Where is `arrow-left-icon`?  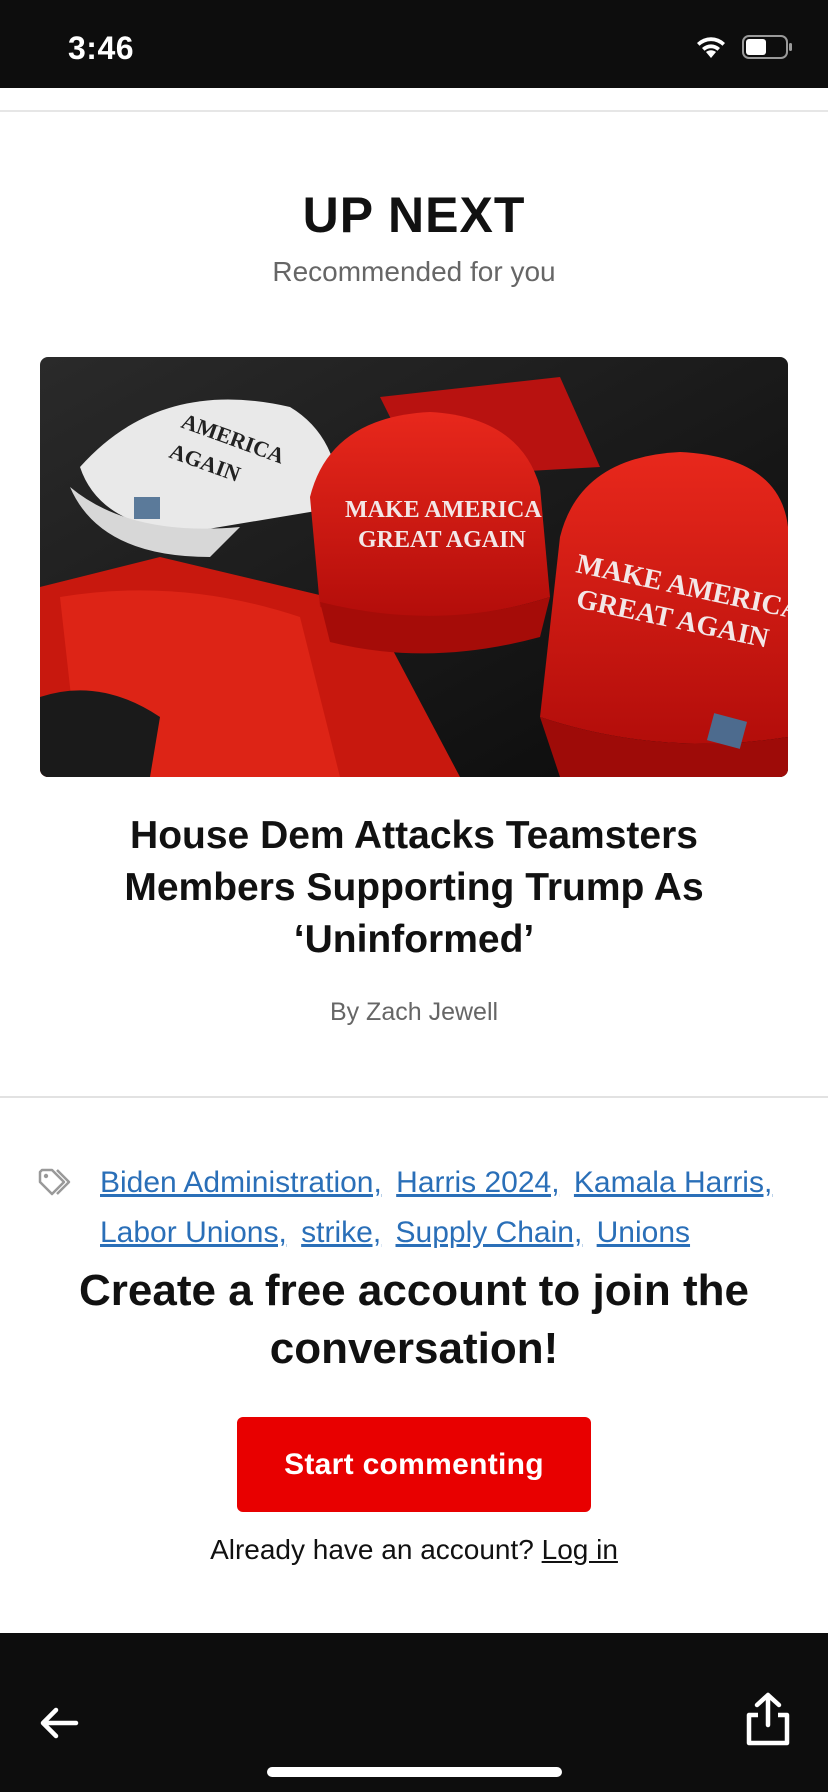 arrow-left-icon is located at coordinates (60, 1723).